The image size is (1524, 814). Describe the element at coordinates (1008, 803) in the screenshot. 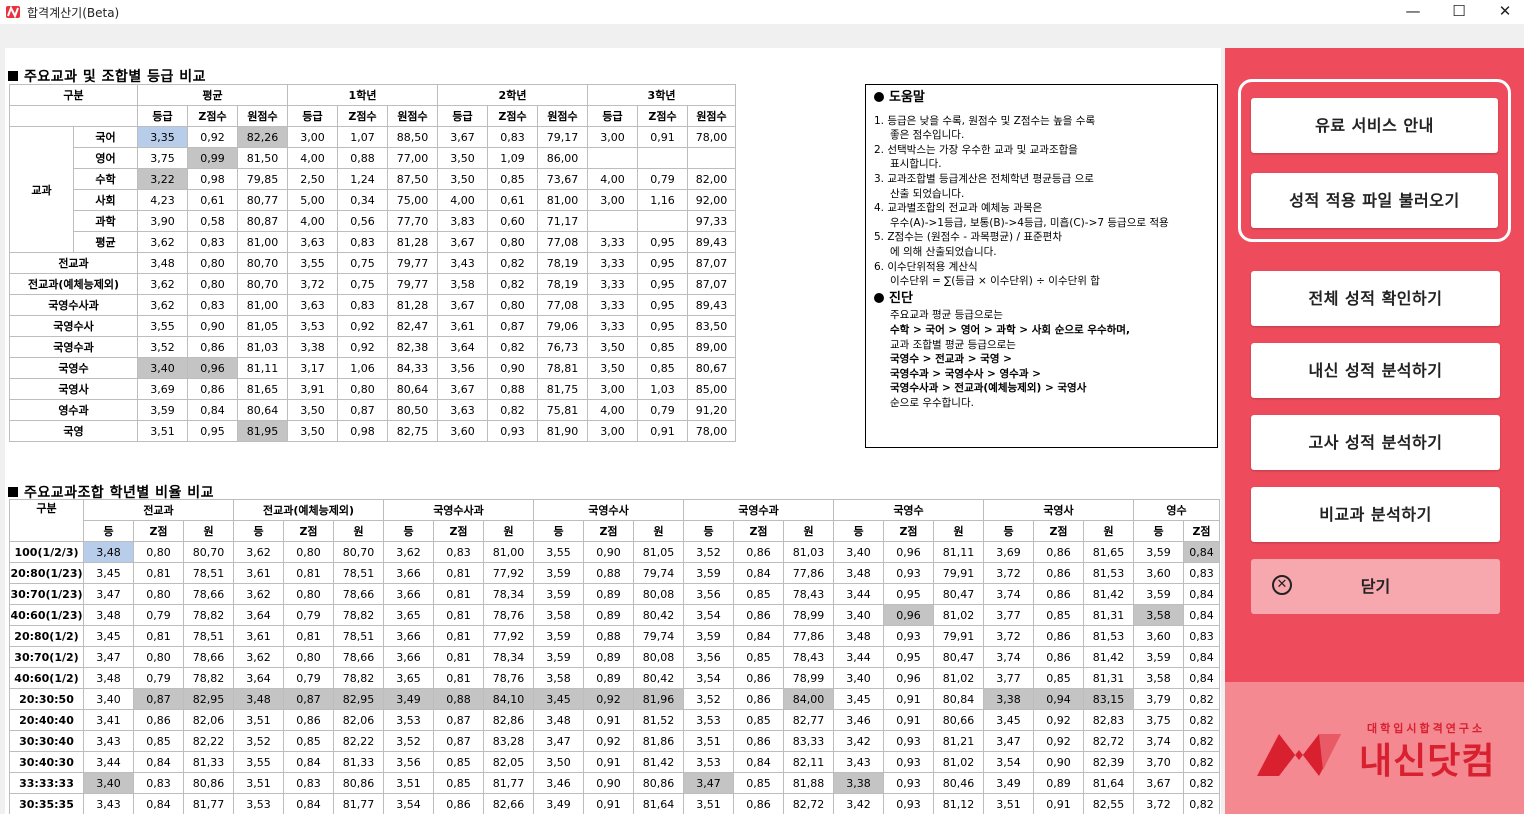

I see `table-cell: 3,51` at that location.